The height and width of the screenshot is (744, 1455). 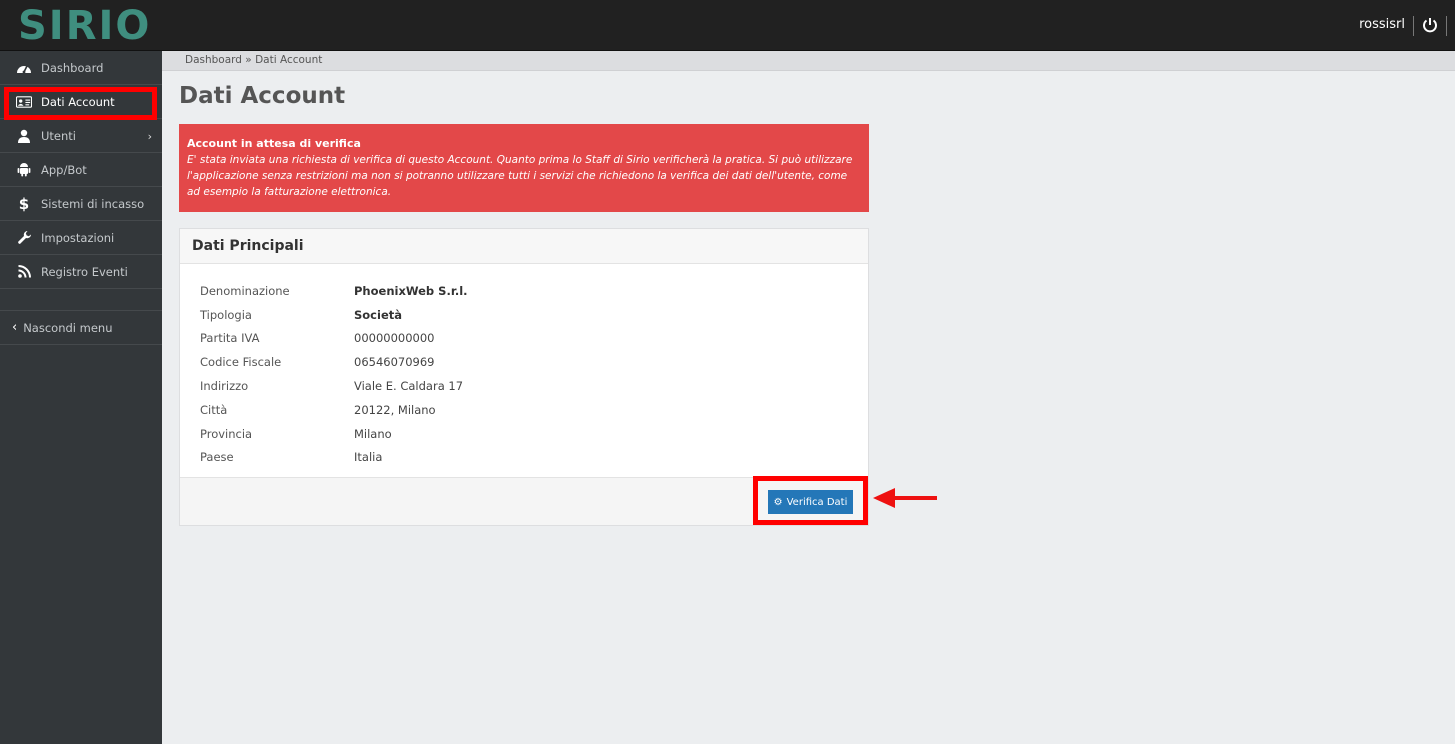 I want to click on rss-icon, so click(x=24, y=272).